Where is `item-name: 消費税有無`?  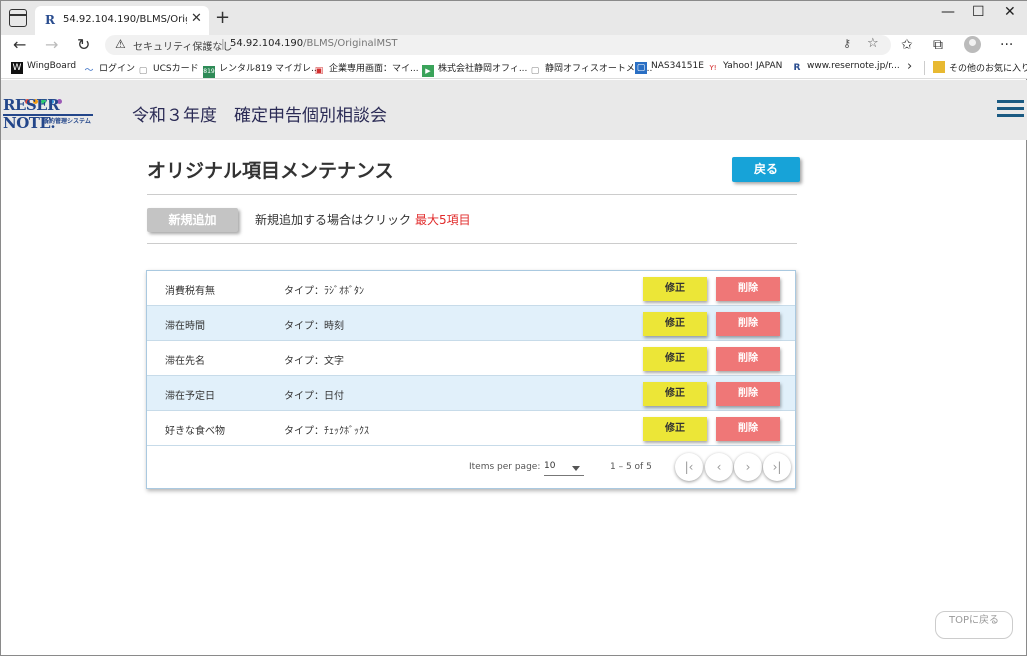
item-name: 消費税有無 is located at coordinates (190, 291).